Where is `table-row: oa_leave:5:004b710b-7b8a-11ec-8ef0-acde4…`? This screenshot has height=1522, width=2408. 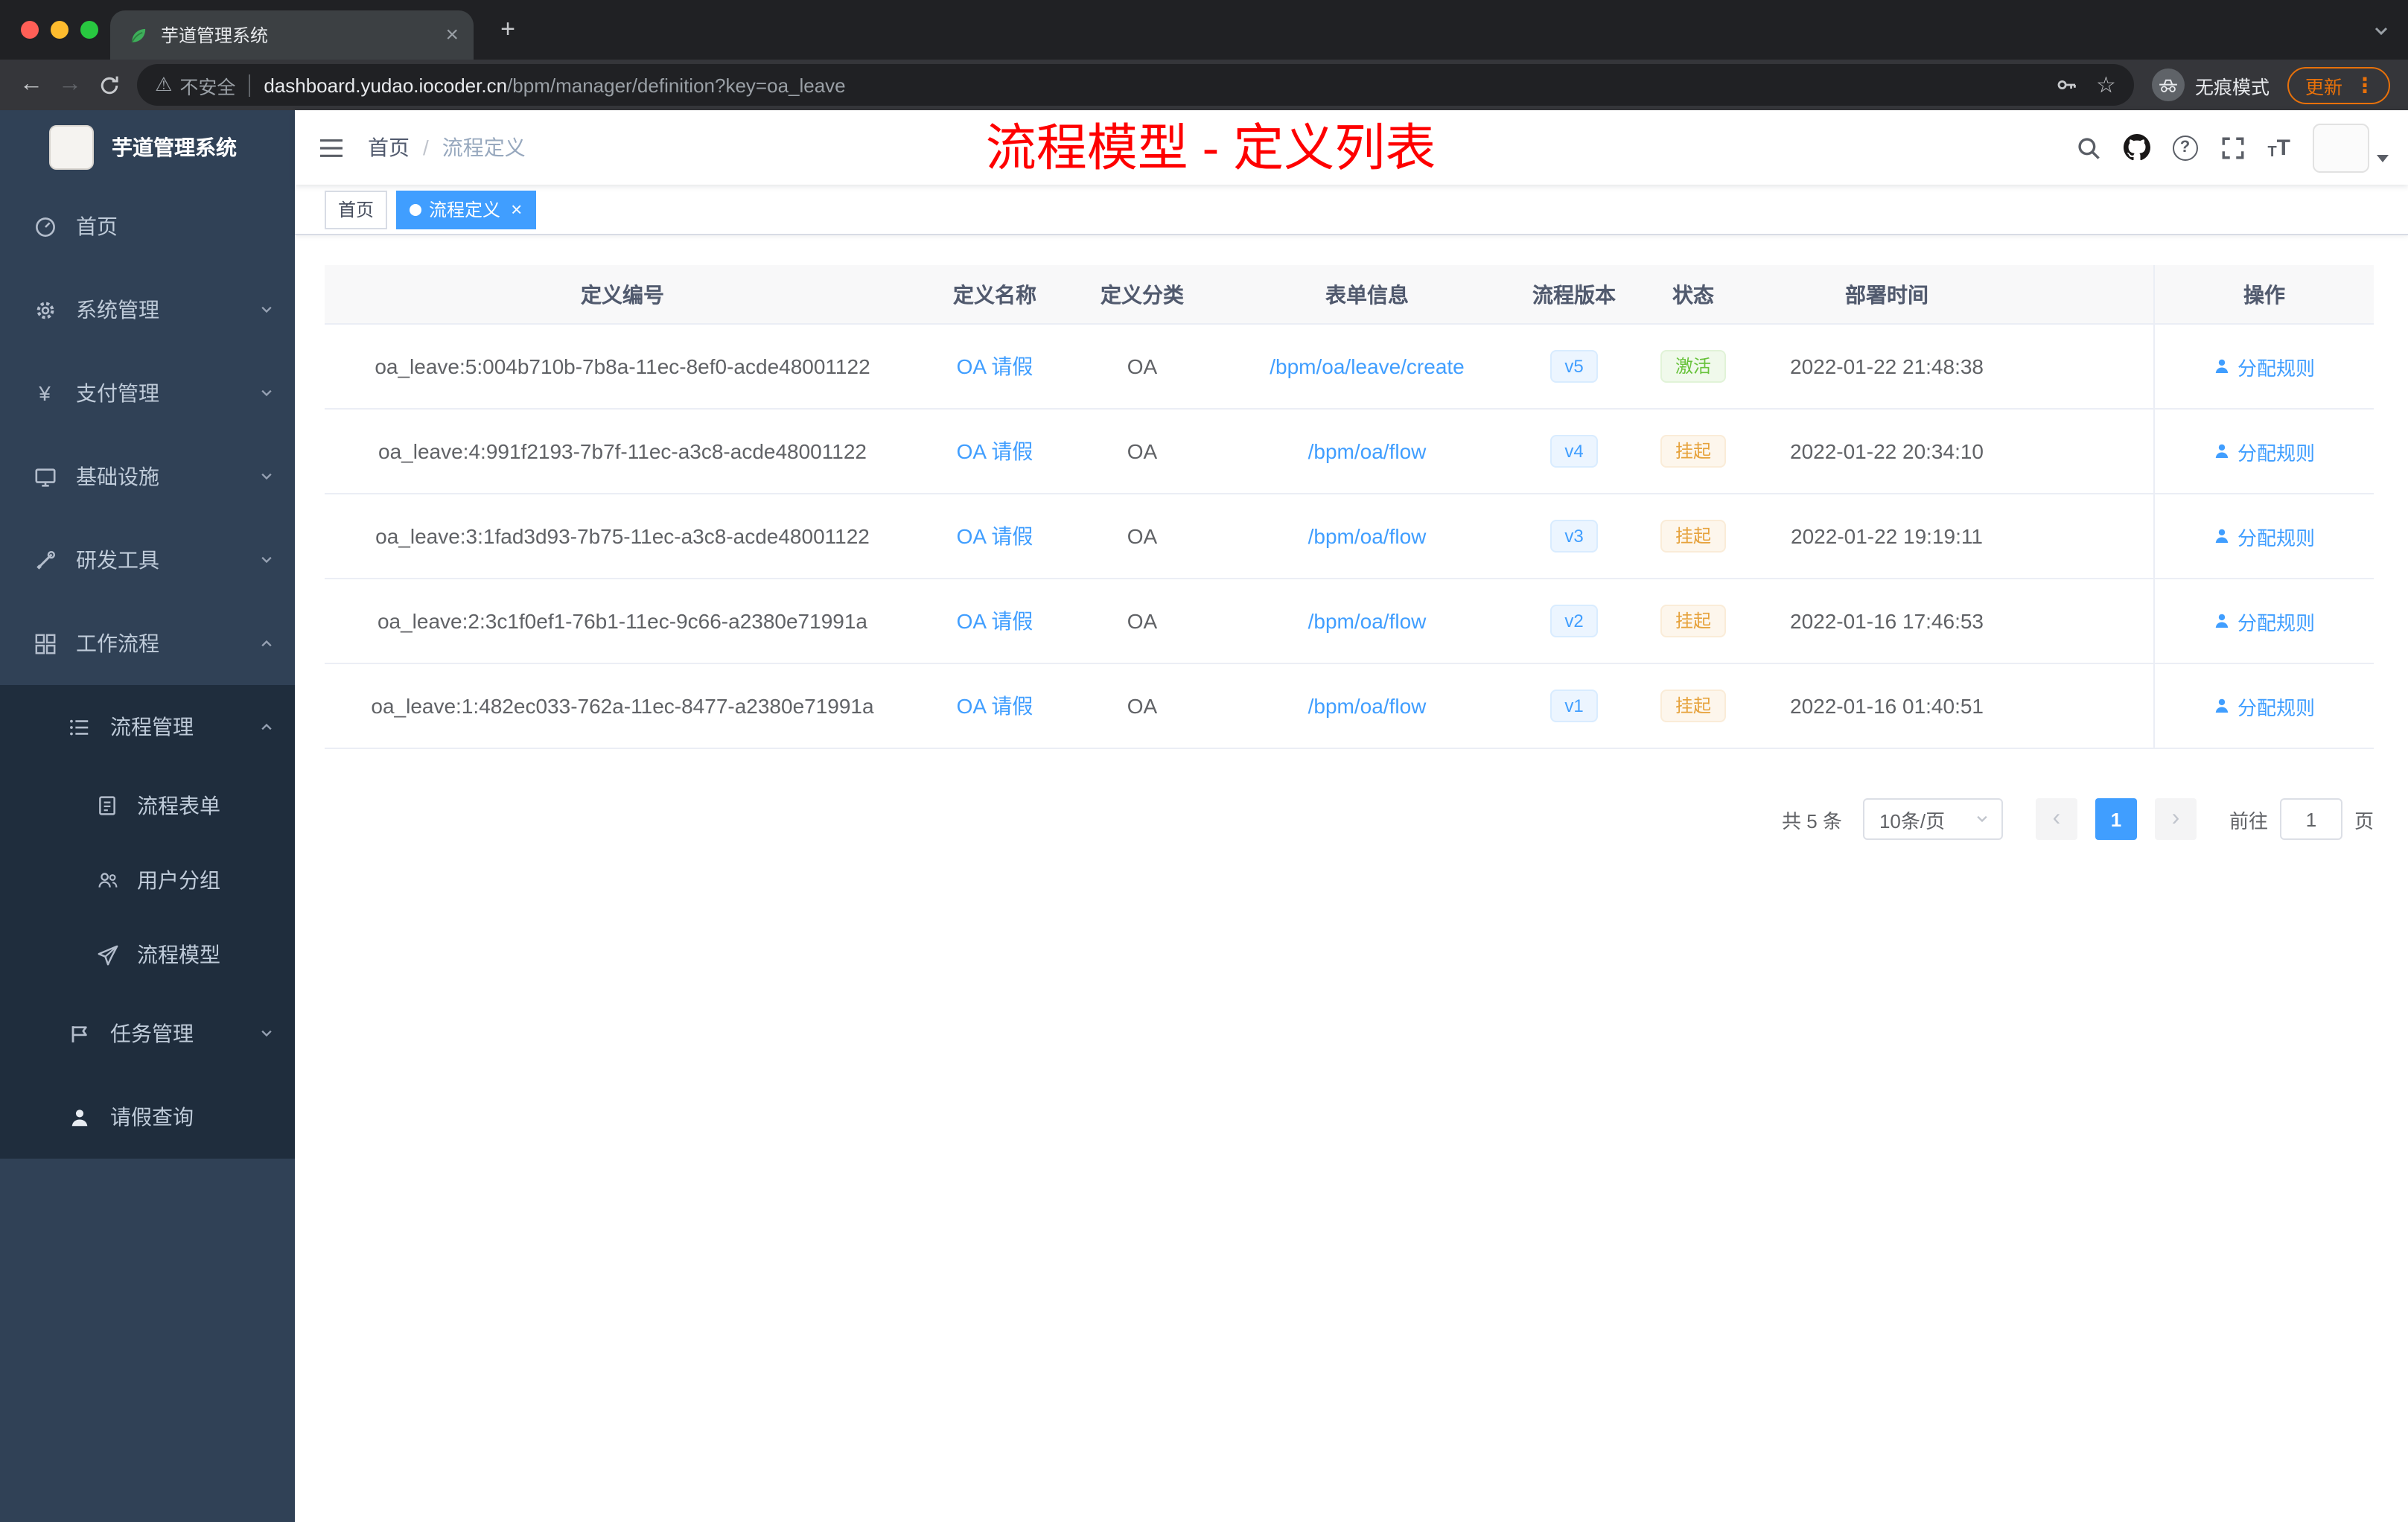 table-row: oa_leave:5:004b710b-7b8a-11ec-8ef0-acde4… is located at coordinates (1349, 367).